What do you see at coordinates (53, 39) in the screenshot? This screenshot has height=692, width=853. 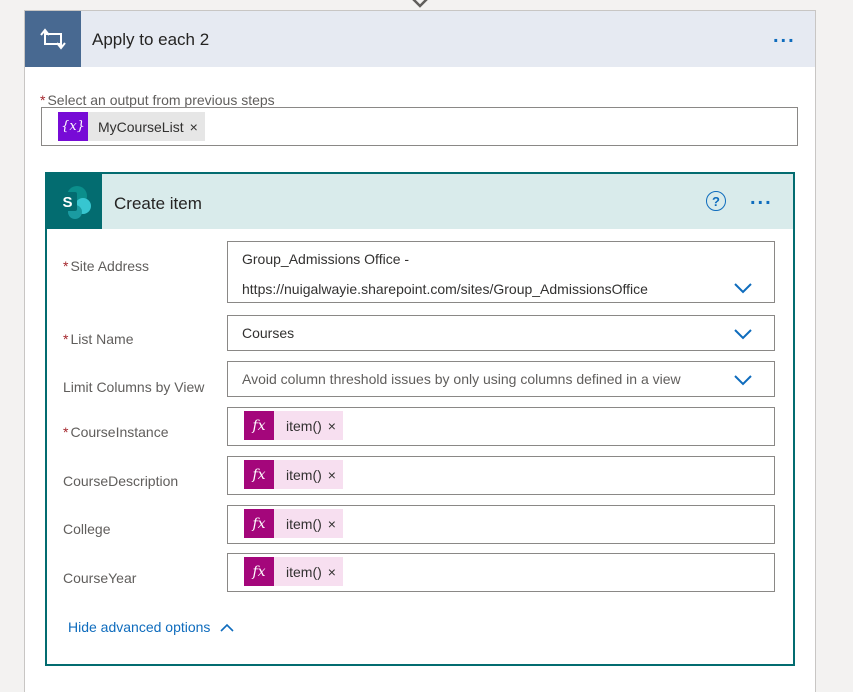 I see `loop-icon` at bounding box center [53, 39].